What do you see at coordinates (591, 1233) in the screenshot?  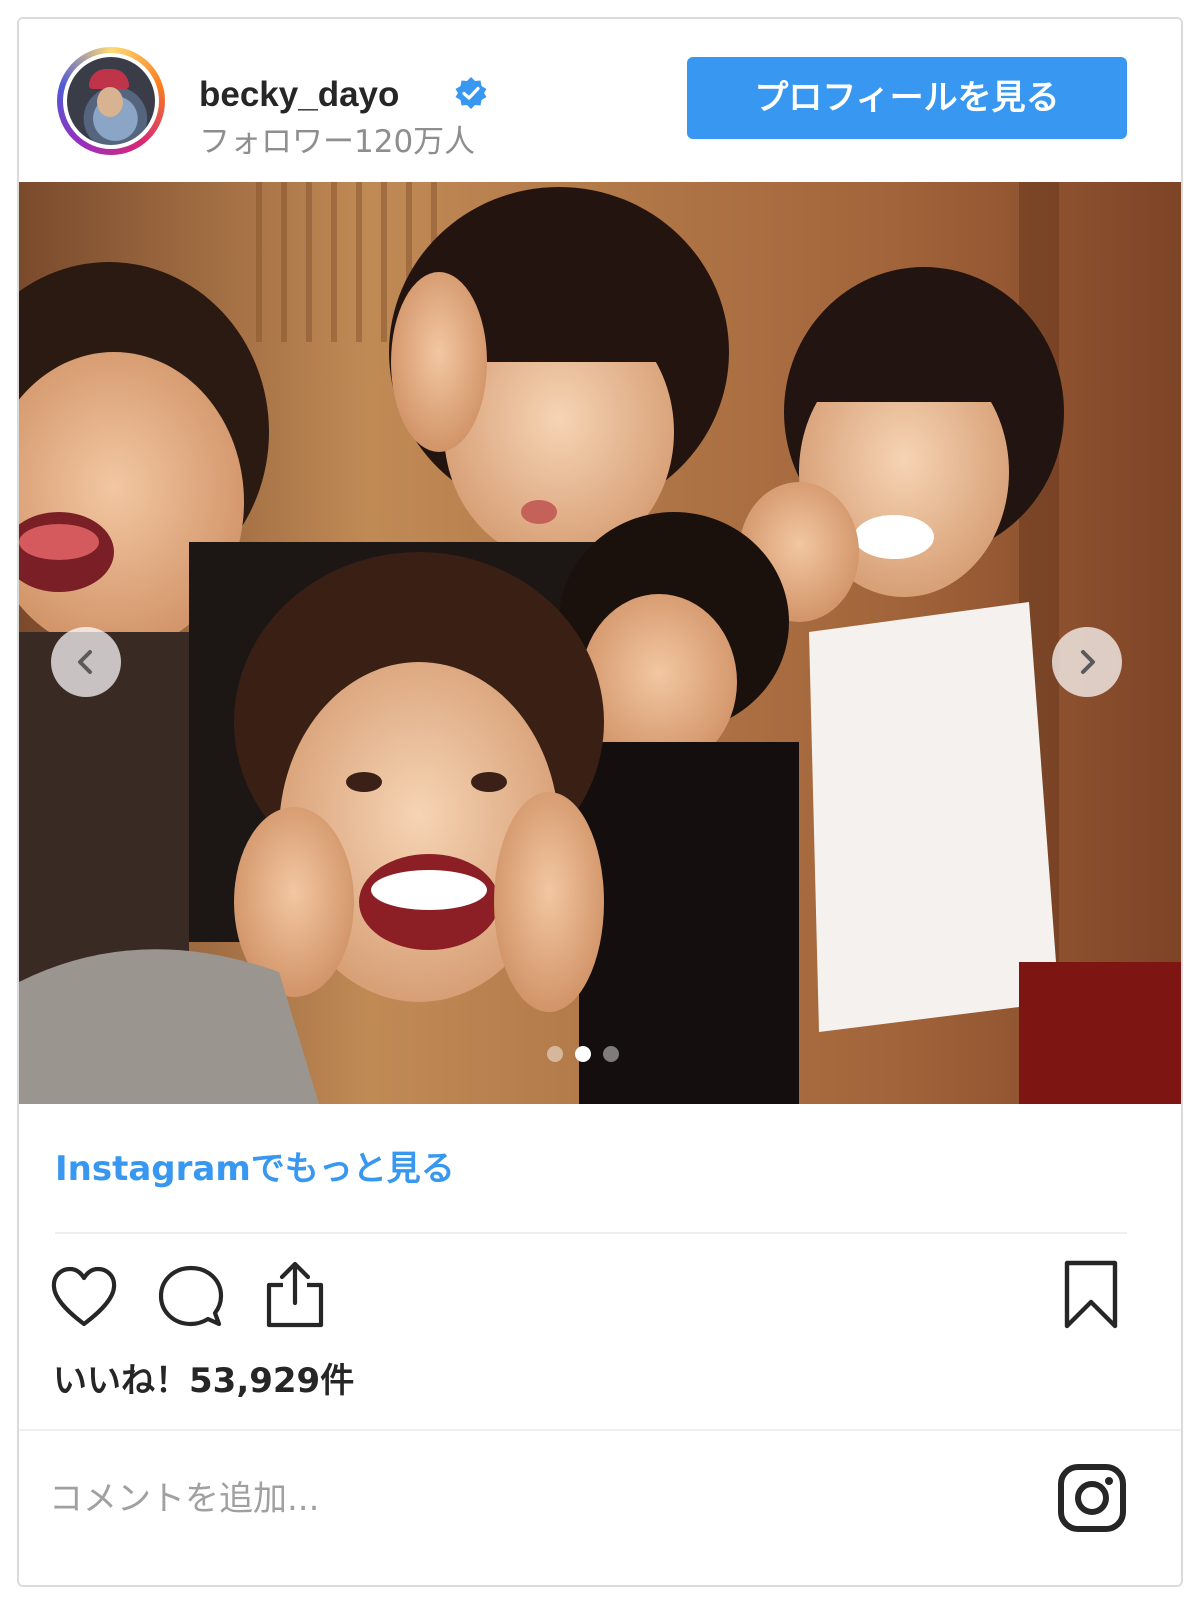 I see `divider` at bounding box center [591, 1233].